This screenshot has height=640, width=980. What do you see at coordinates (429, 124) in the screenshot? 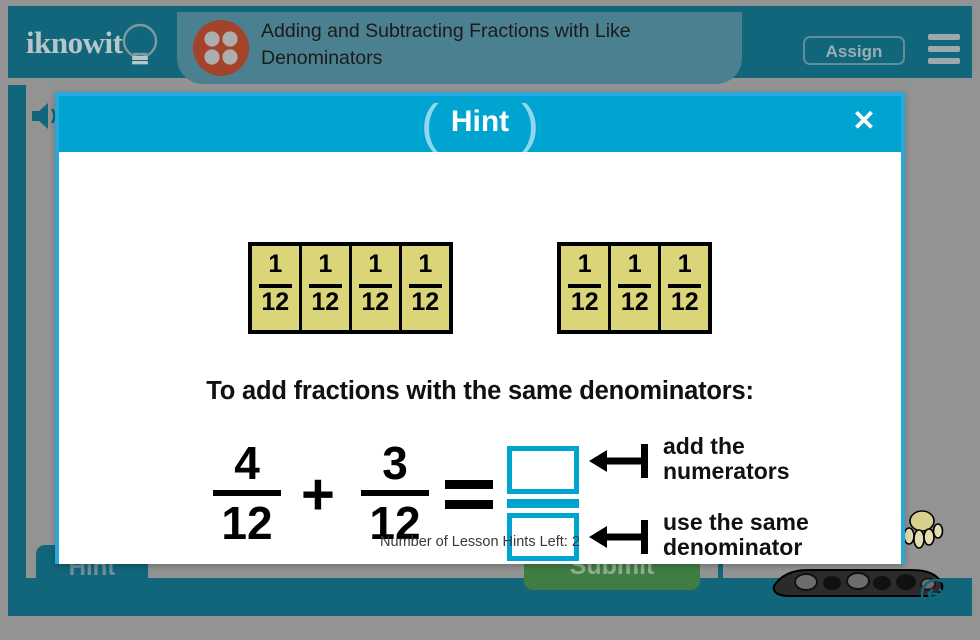
I see `left-paren-decoration: (` at bounding box center [429, 124].